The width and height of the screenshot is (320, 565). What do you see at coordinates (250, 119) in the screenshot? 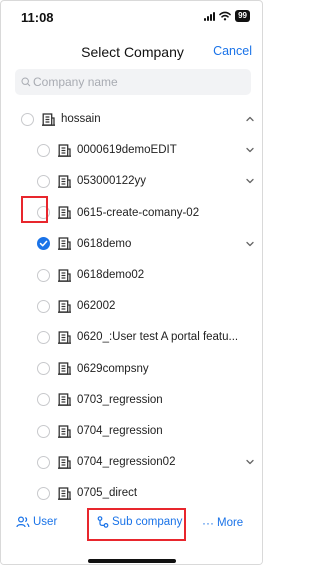
I see `chevron-up-icon` at bounding box center [250, 119].